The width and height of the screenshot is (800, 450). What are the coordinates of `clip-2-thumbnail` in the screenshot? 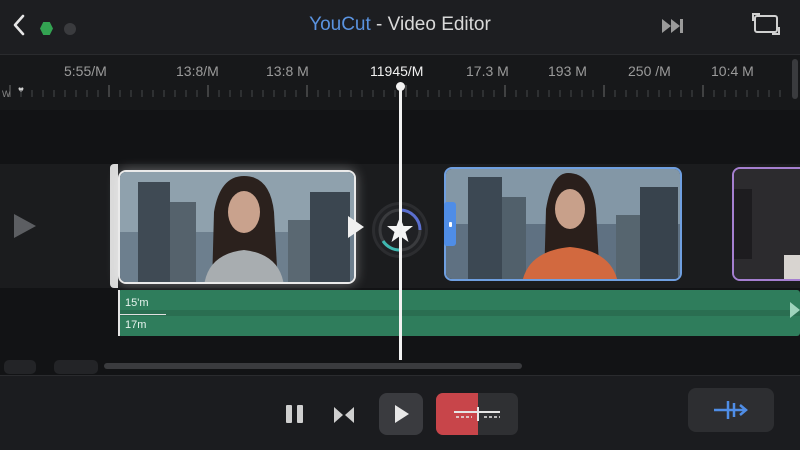 It's located at (563, 224).